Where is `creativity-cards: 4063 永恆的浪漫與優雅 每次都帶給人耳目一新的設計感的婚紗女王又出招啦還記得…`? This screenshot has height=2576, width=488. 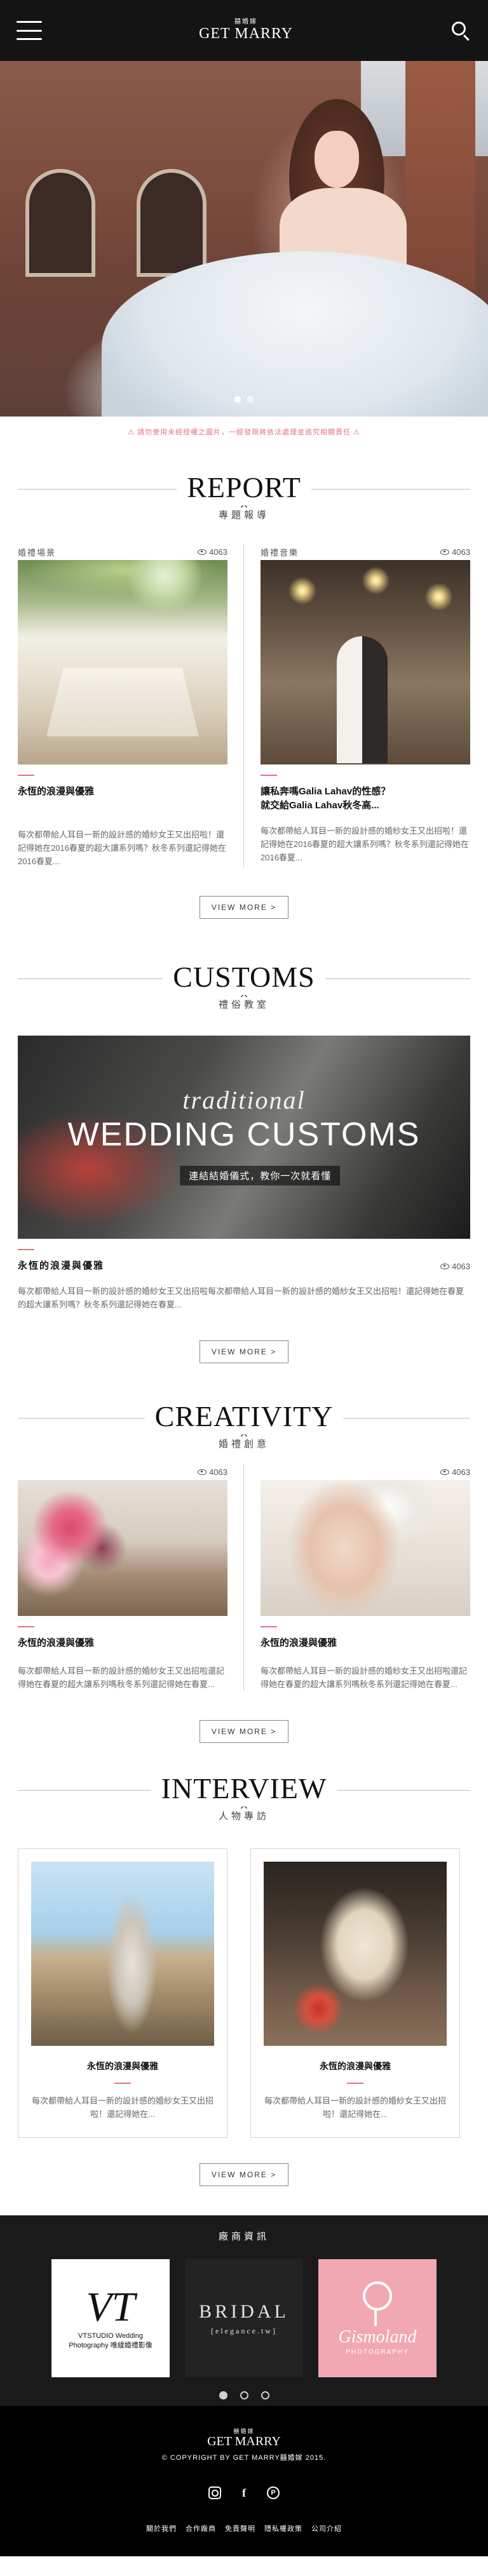
creativity-cards: 4063 永恆的浪漫與優雅 每次都帶給人耳目一新的設計感的婚紗女王又出招啦還記得… is located at coordinates (244, 1578).